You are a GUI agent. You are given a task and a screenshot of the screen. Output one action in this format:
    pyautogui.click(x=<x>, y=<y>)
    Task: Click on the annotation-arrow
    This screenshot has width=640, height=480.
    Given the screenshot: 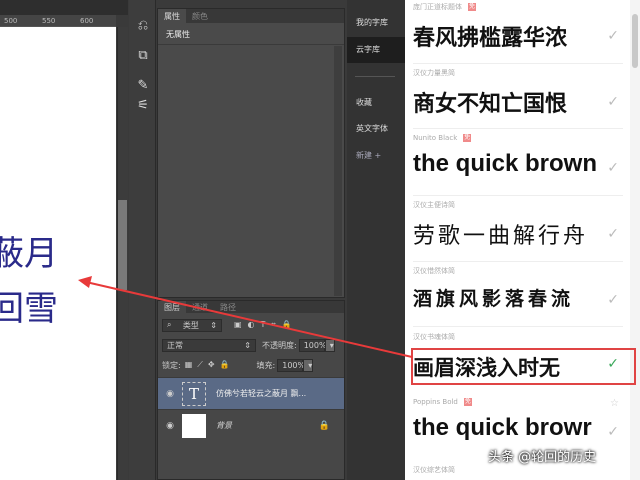 What is the action you would take?
    pyautogui.click(x=245, y=317)
    